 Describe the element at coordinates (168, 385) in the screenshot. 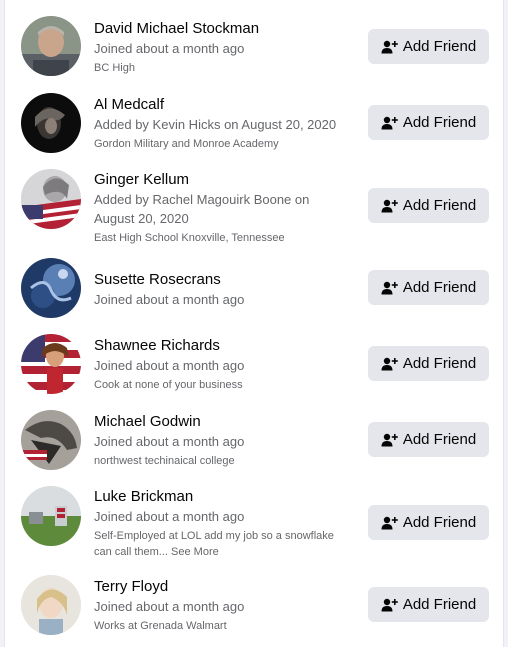

I see `person-detail: Cook at none of your business` at that location.